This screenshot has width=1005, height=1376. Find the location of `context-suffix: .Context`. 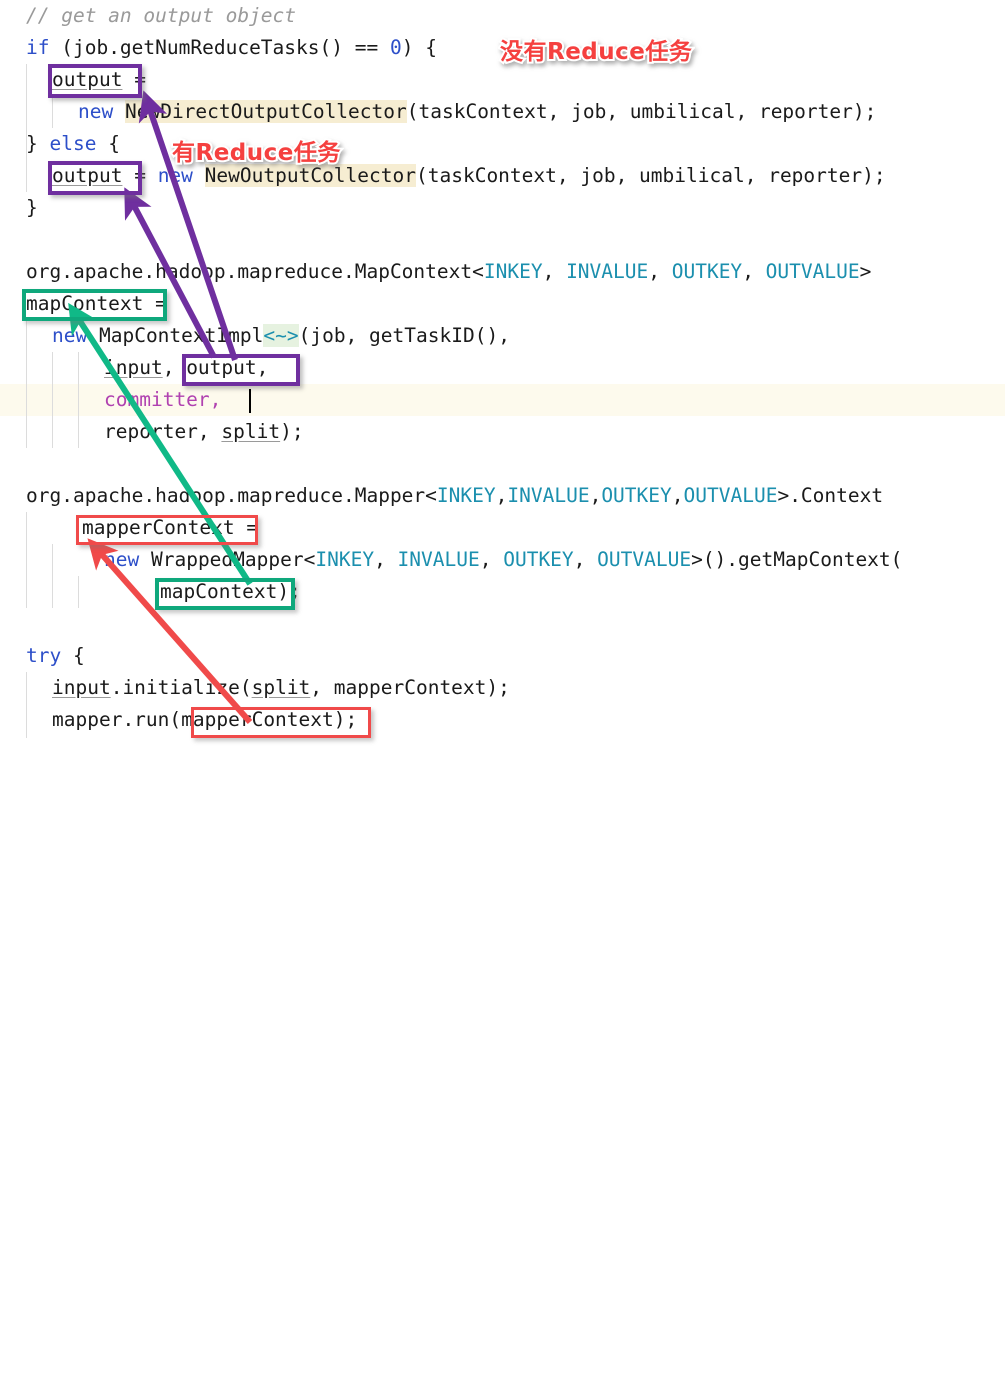

context-suffix: .Context is located at coordinates (836, 495).